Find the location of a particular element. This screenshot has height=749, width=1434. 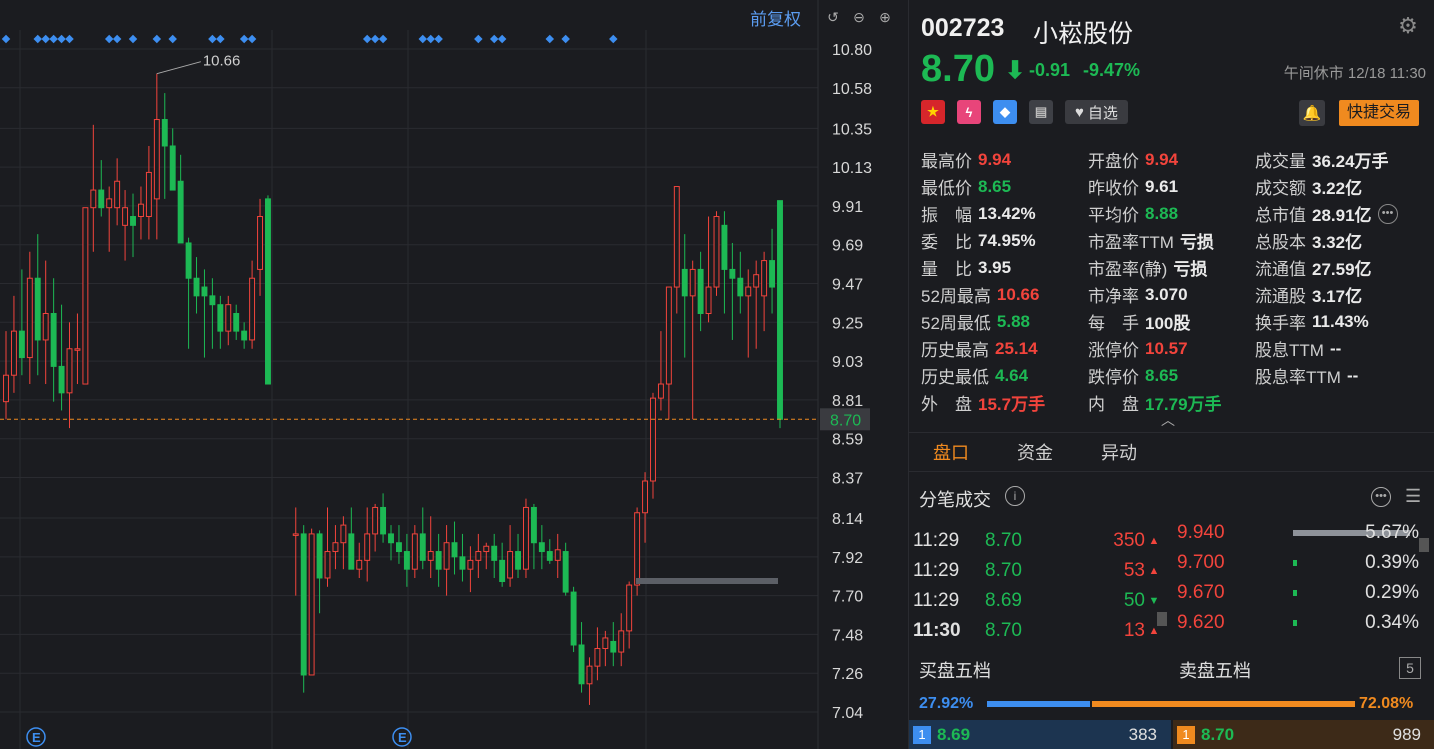

levels-toggle-button: 5 is located at coordinates (1410, 668).